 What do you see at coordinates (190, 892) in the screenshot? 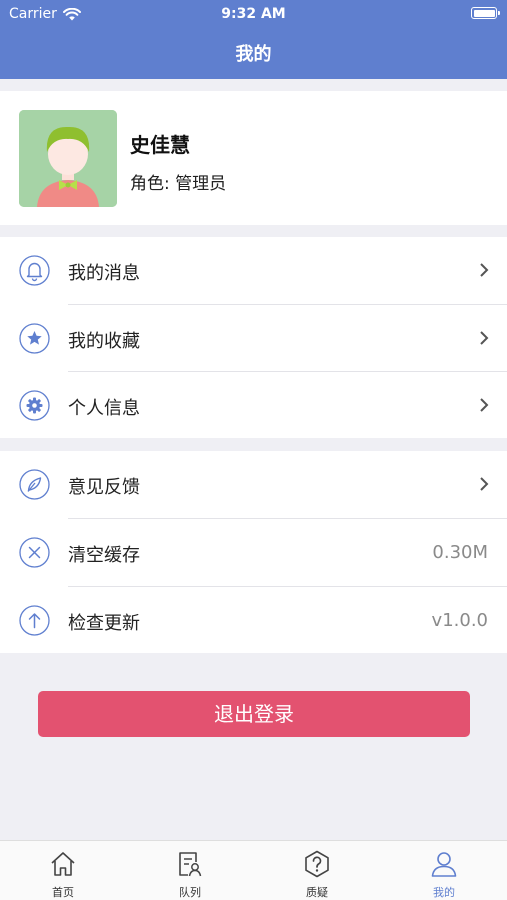
I see `tab-label: 队列` at bounding box center [190, 892].